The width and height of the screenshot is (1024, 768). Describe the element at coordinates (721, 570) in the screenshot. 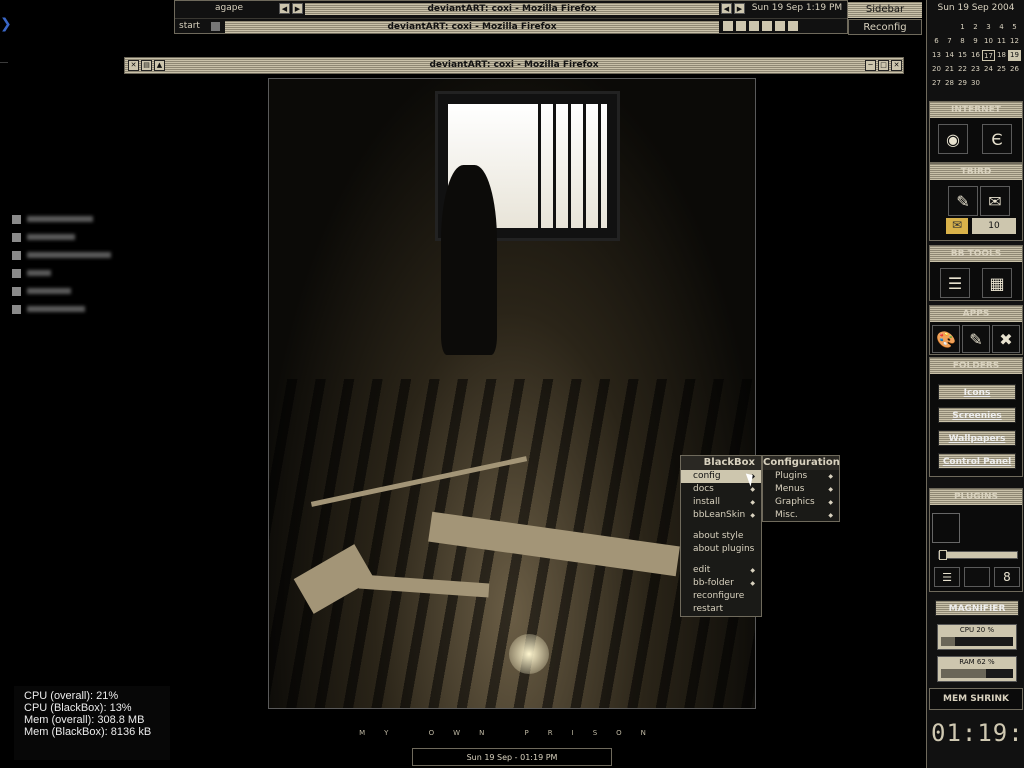

I see `menu-item-edit: edit ◆` at that location.